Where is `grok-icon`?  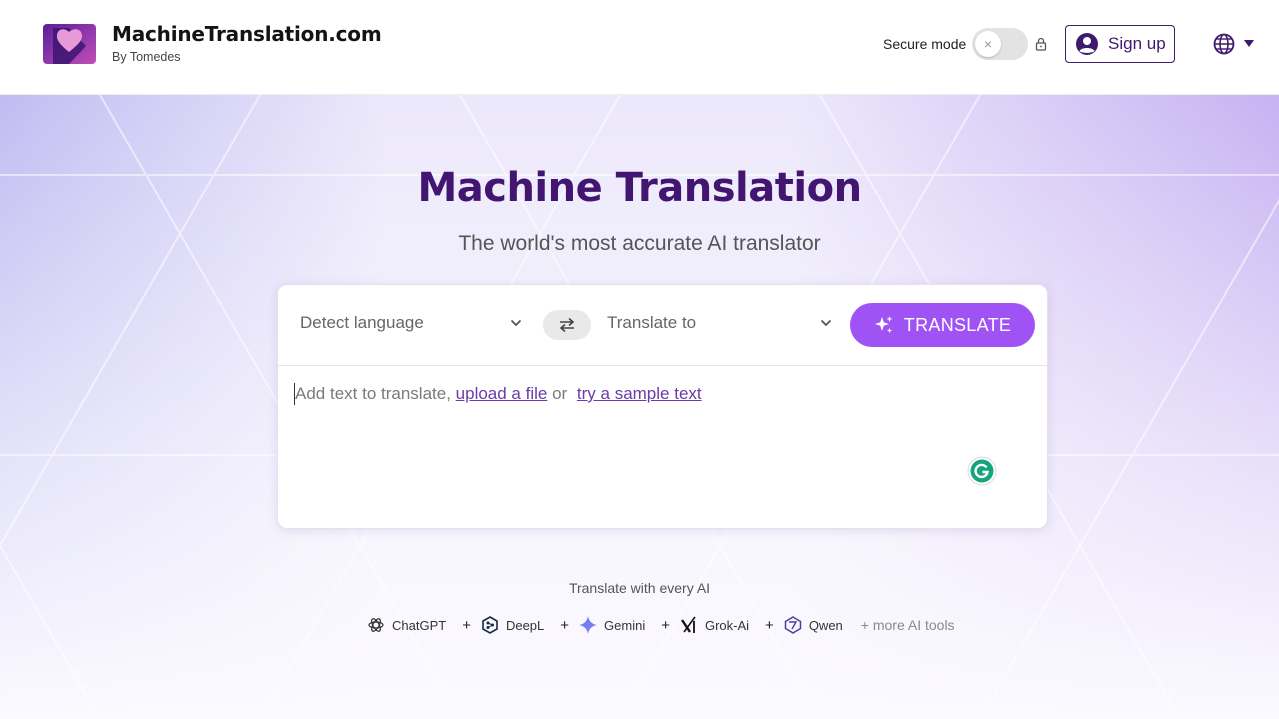 grok-icon is located at coordinates (688, 624).